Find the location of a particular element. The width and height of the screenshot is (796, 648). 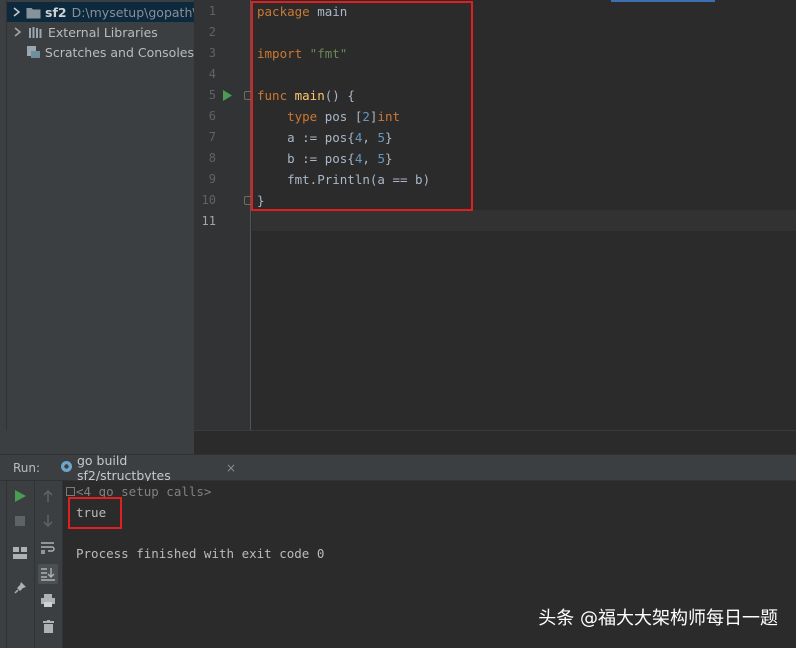

line-number: 3 is located at coordinates (212, 53).